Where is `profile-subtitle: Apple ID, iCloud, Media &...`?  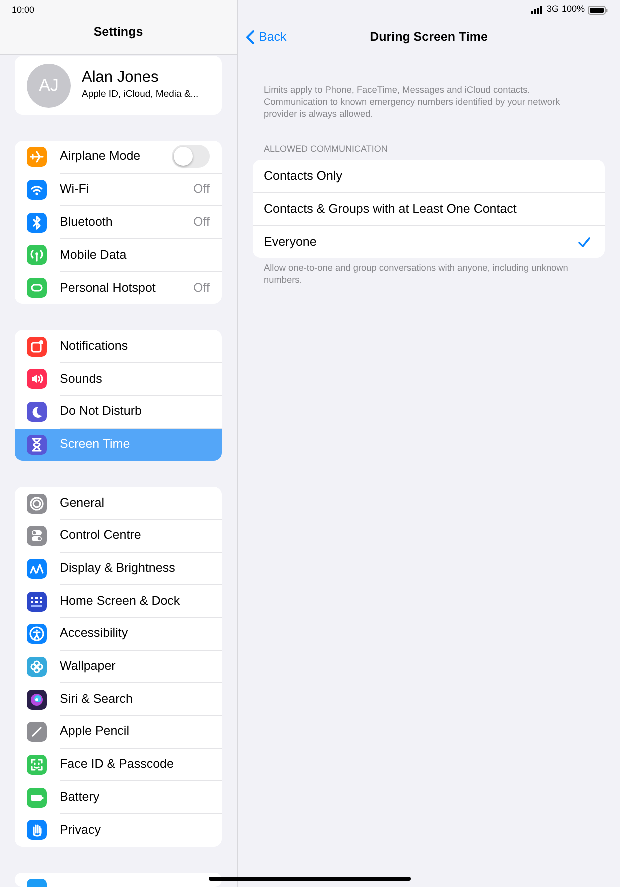 profile-subtitle: Apple ID, iCloud, Media &... is located at coordinates (140, 95).